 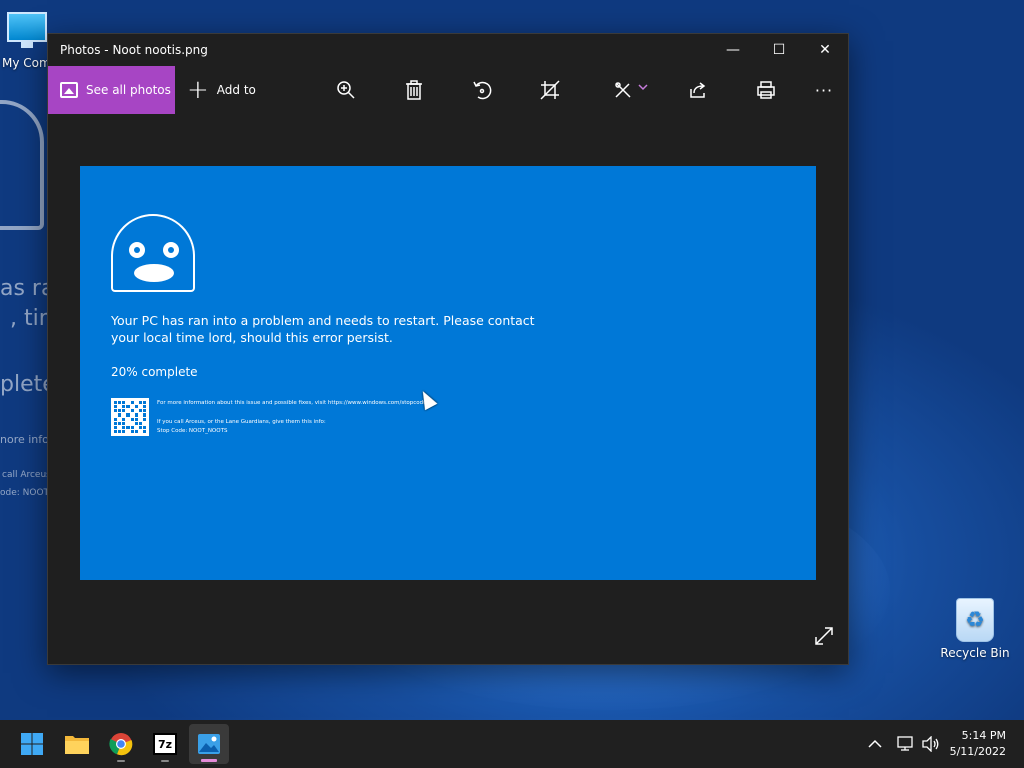 I want to click on penguin-face-icon, so click(x=153, y=253).